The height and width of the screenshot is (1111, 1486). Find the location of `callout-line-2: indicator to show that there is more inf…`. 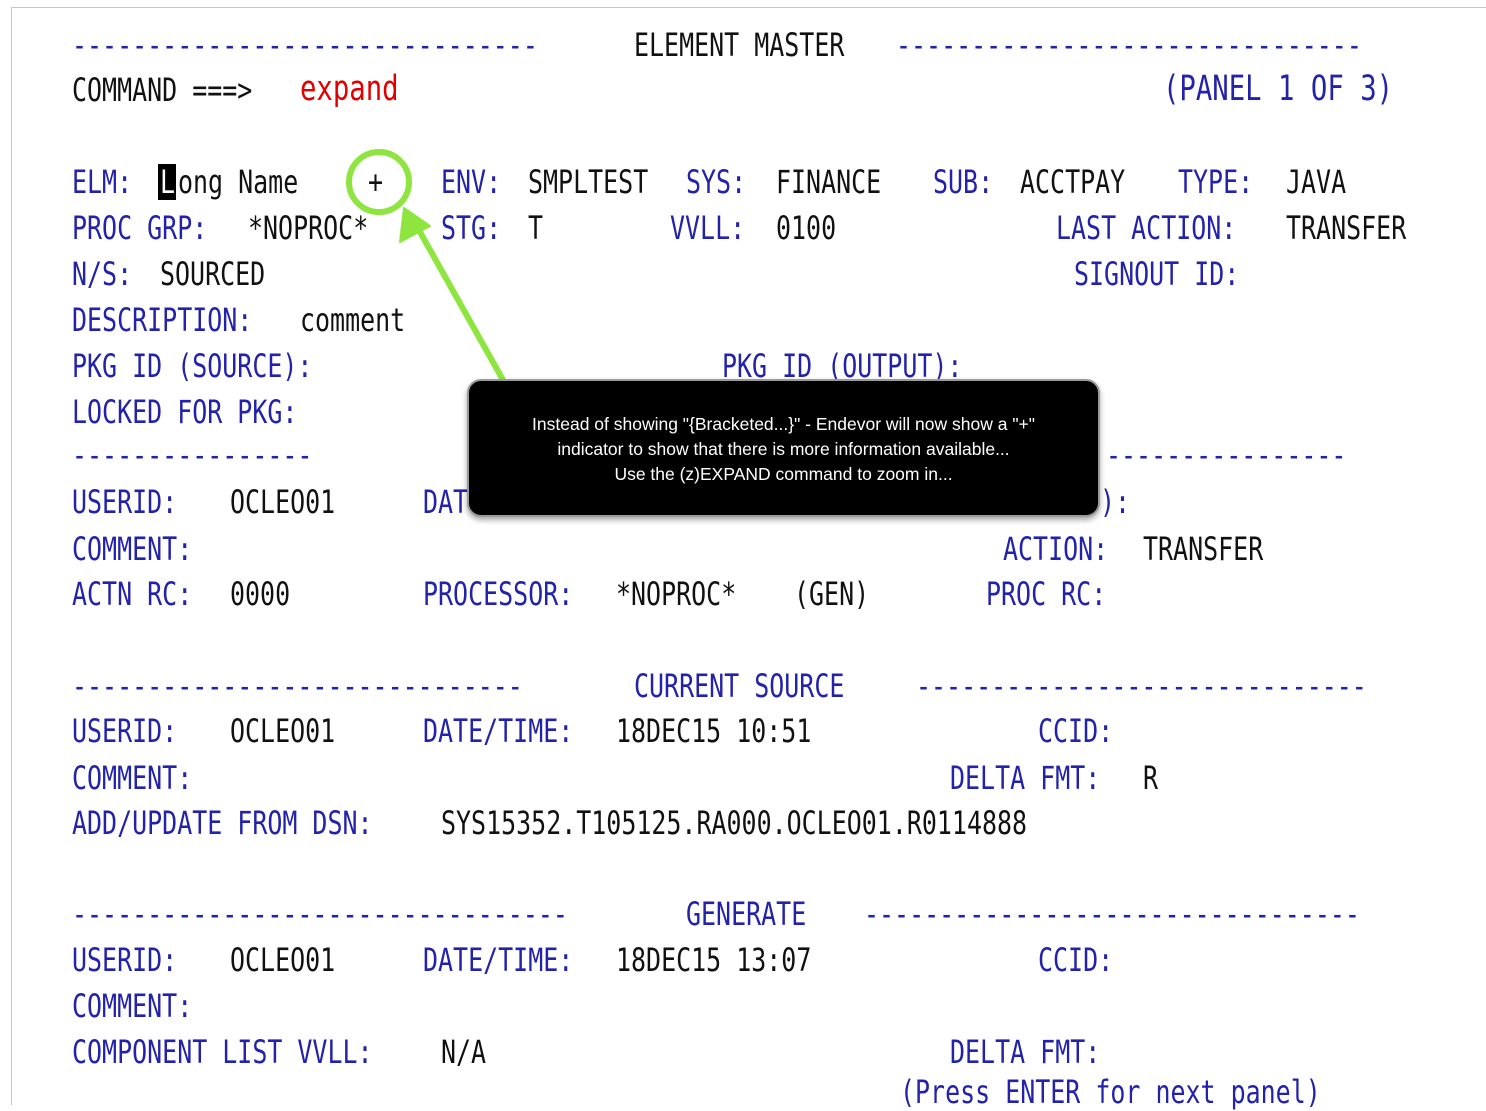

callout-line-2: indicator to show that there is more inf… is located at coordinates (783, 449).